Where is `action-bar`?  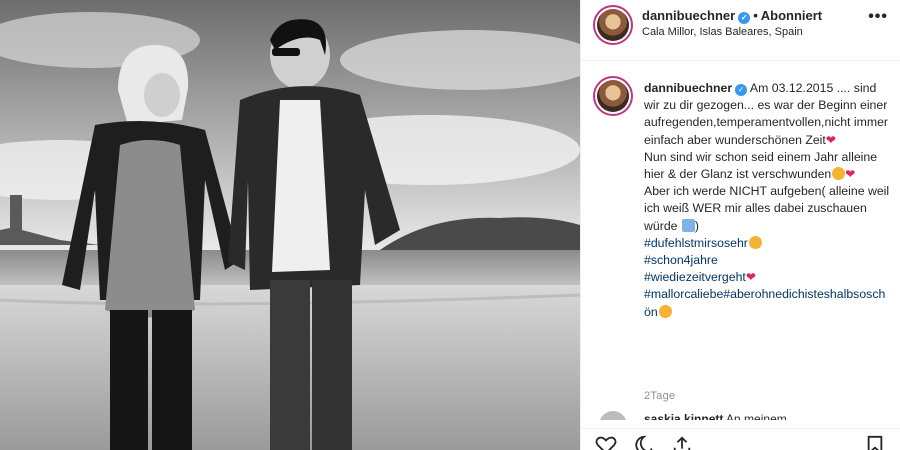 action-bar is located at coordinates (740, 439).